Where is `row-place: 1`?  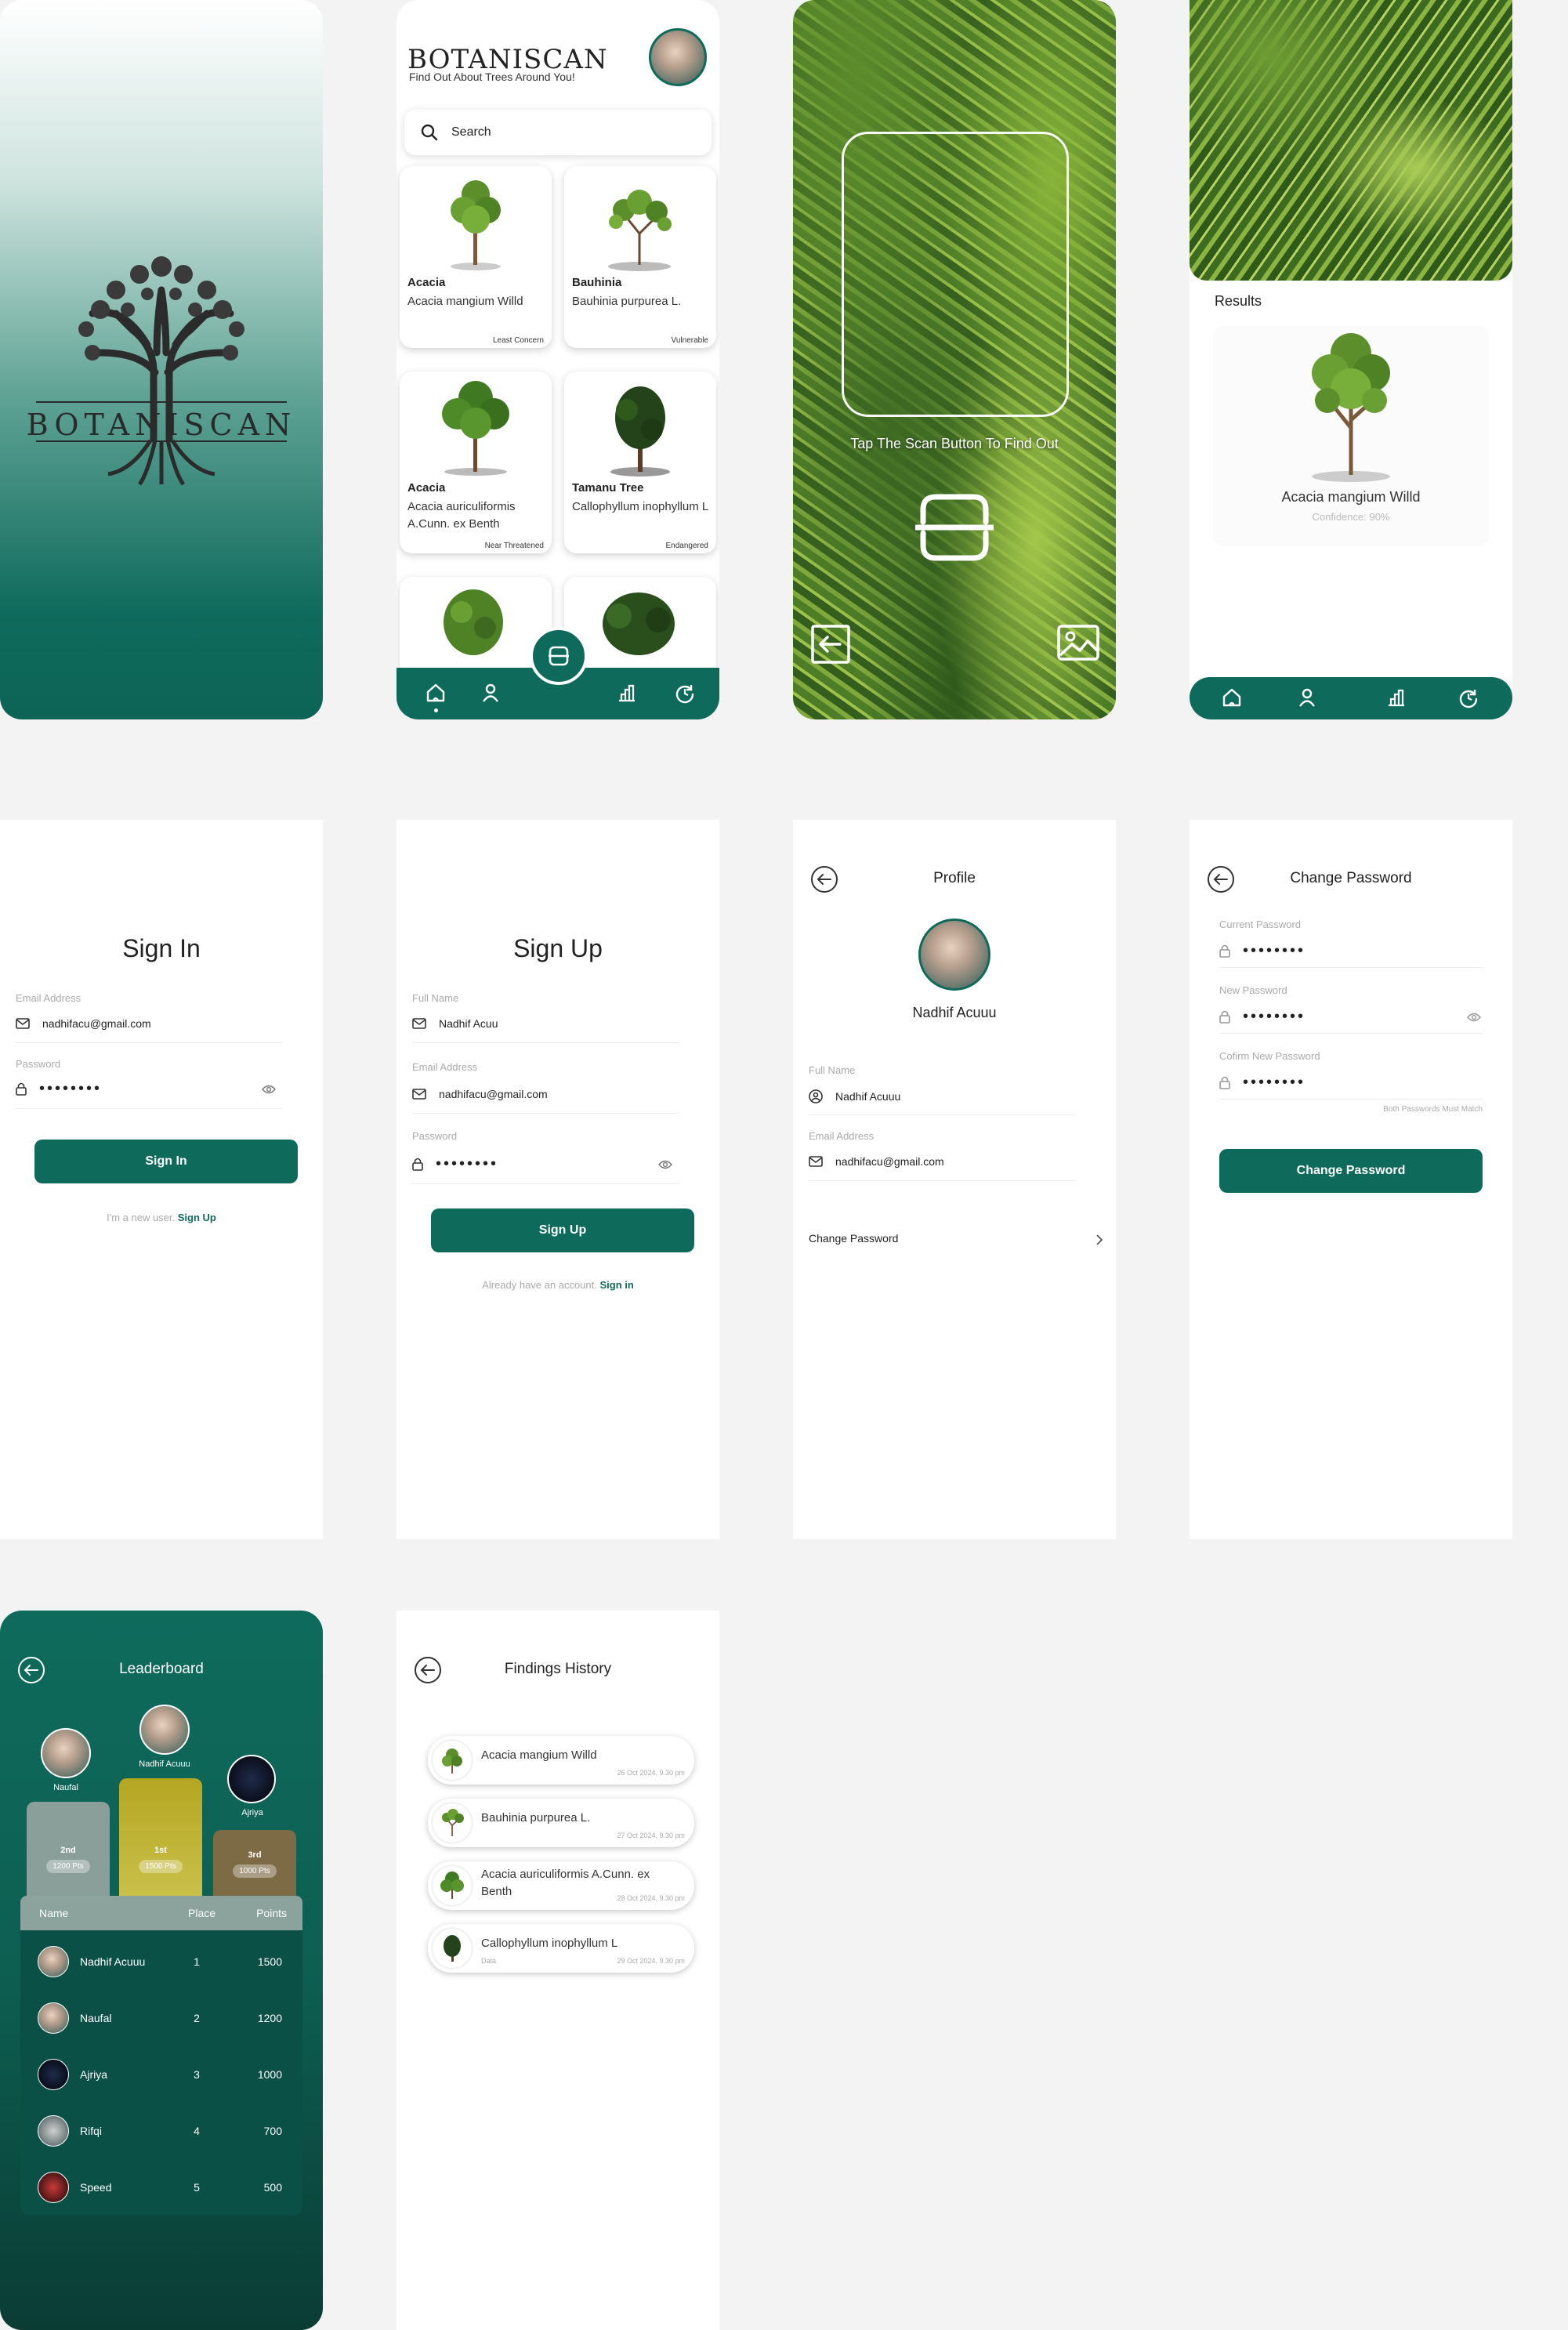
row-place: 1 is located at coordinates (197, 1962).